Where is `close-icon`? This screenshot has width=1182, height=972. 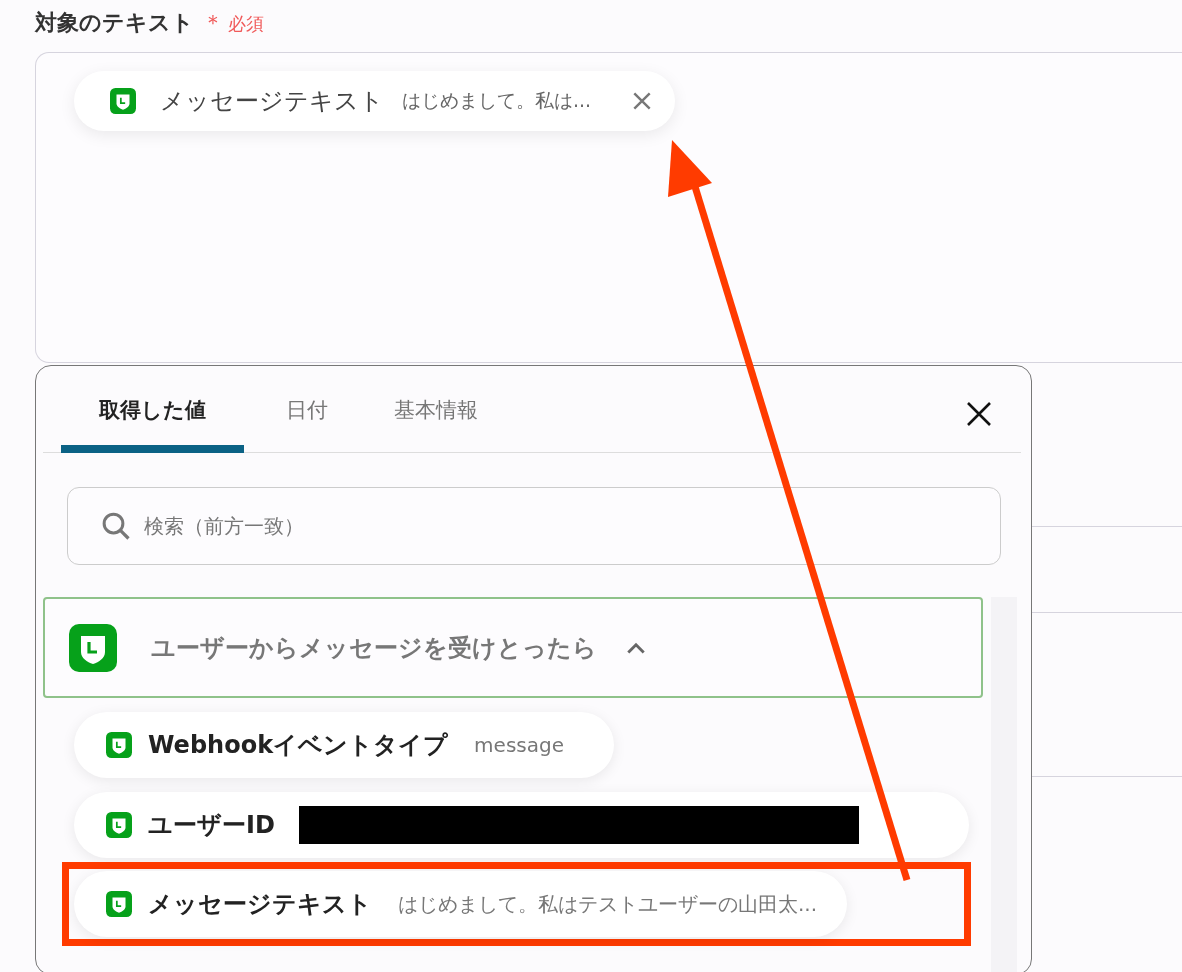 close-icon is located at coordinates (979, 414).